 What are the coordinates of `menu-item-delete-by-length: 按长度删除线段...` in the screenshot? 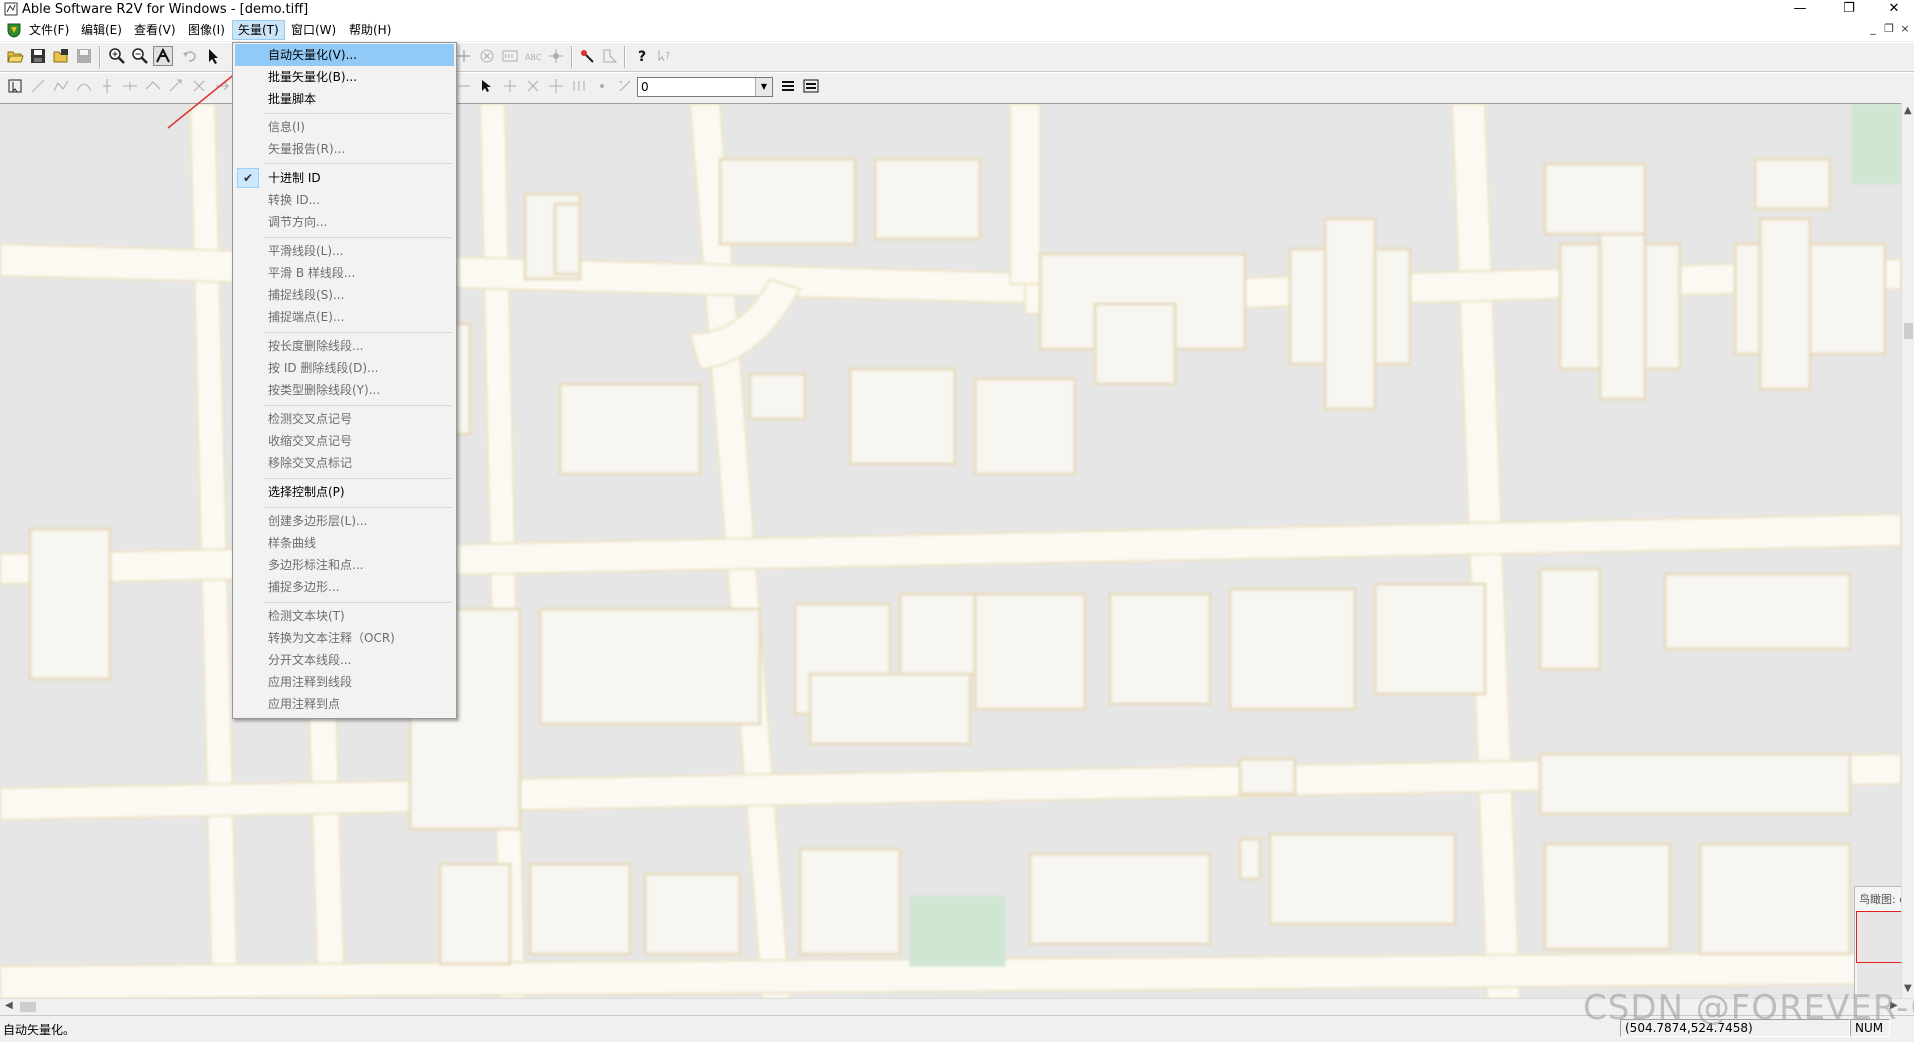 It's located at (344, 346).